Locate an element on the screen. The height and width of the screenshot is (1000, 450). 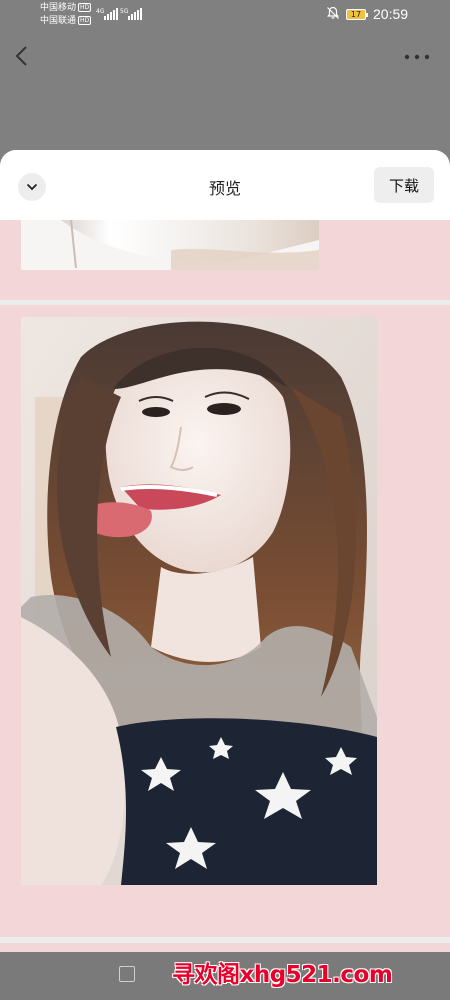
chevron-left-icon is located at coordinates (22, 56).